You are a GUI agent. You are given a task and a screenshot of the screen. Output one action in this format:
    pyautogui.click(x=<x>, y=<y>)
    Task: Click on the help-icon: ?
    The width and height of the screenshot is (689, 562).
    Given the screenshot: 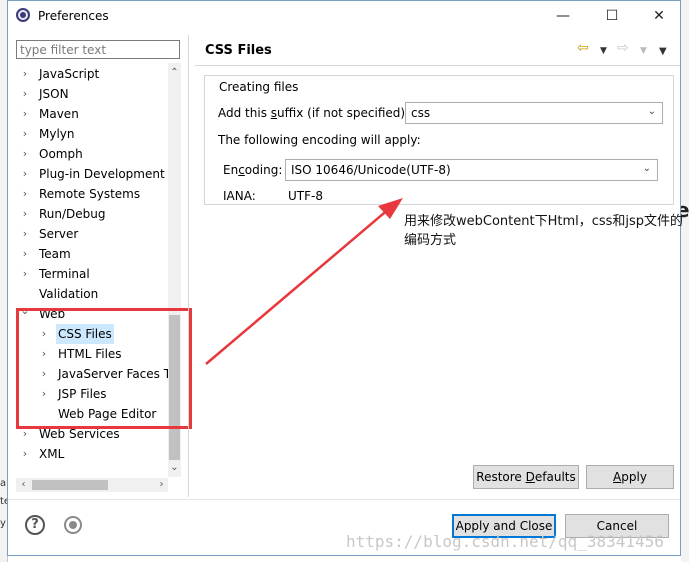 What is the action you would take?
    pyautogui.click(x=35, y=525)
    